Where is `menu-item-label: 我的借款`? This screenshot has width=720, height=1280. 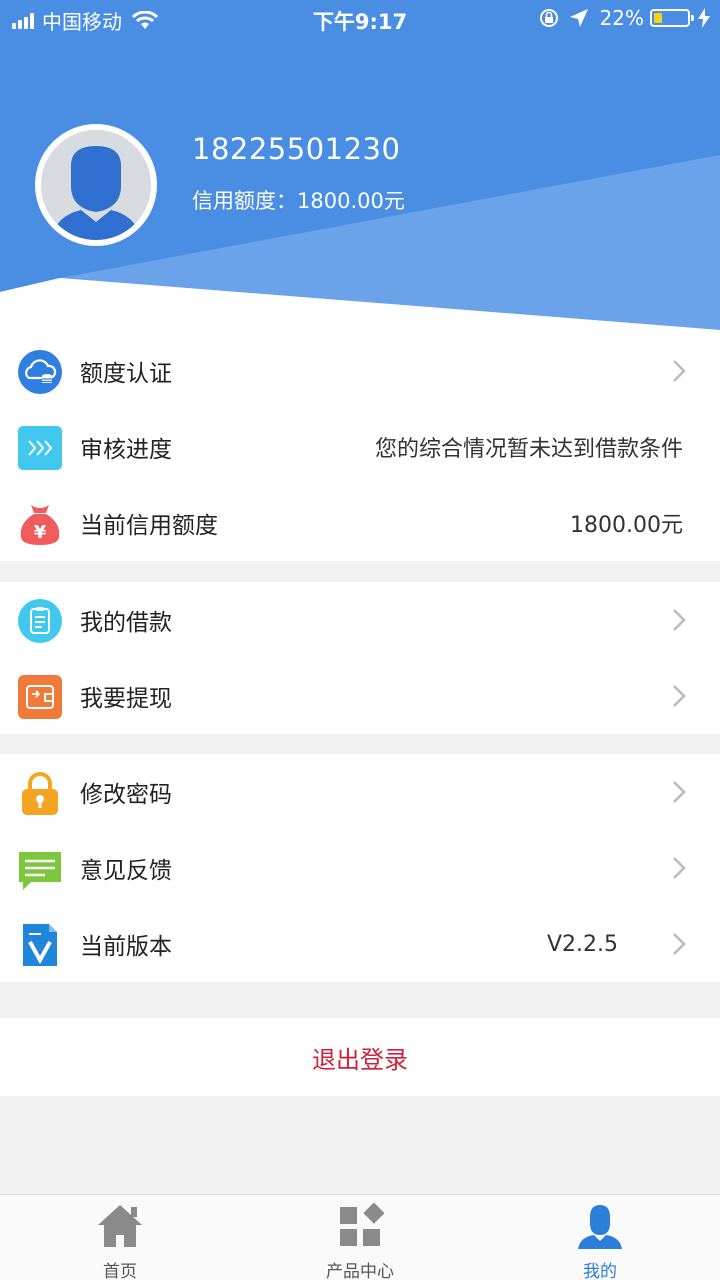
menu-item-label: 我的借款 is located at coordinates (126, 623).